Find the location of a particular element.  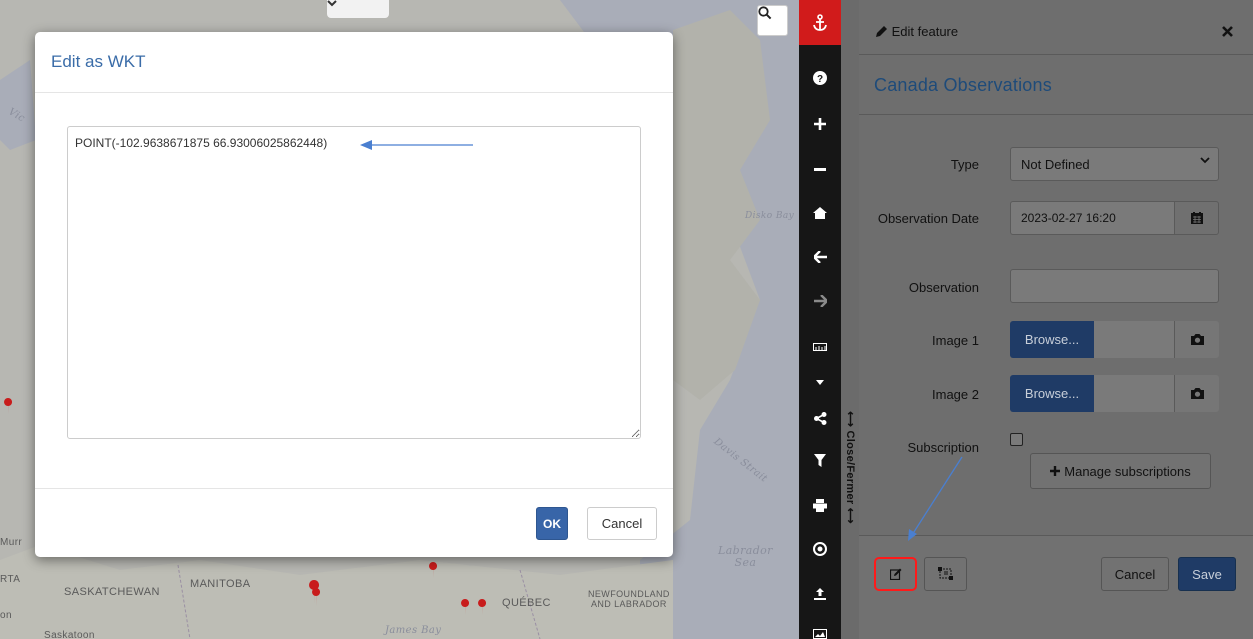

map-toolbar: ? is located at coordinates (820, 319).